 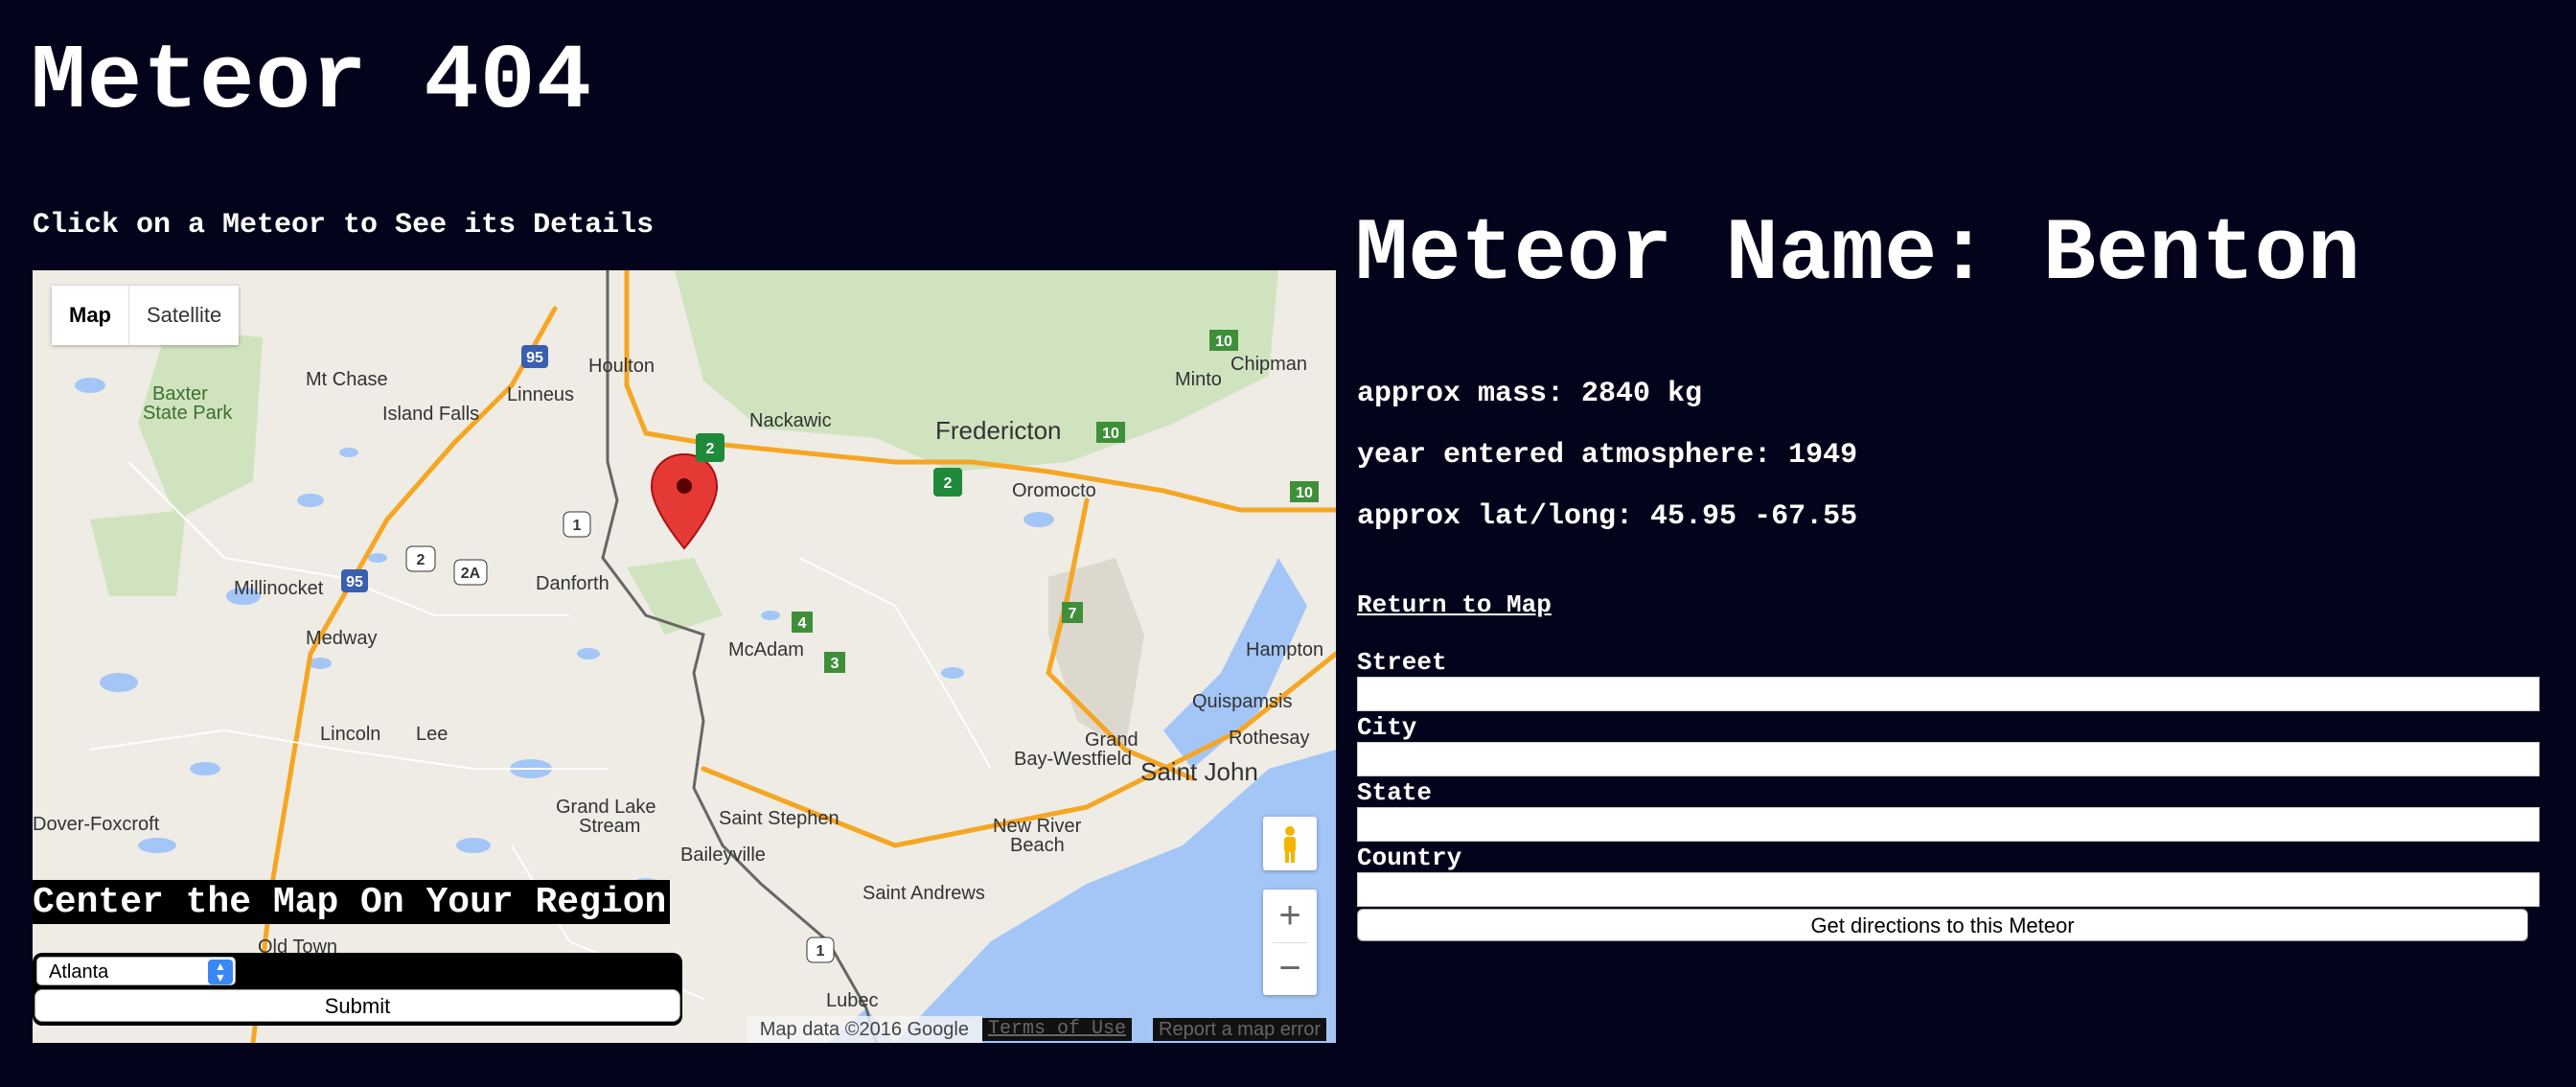 I want to click on svg-text: Hampton, so click(x=1284, y=649).